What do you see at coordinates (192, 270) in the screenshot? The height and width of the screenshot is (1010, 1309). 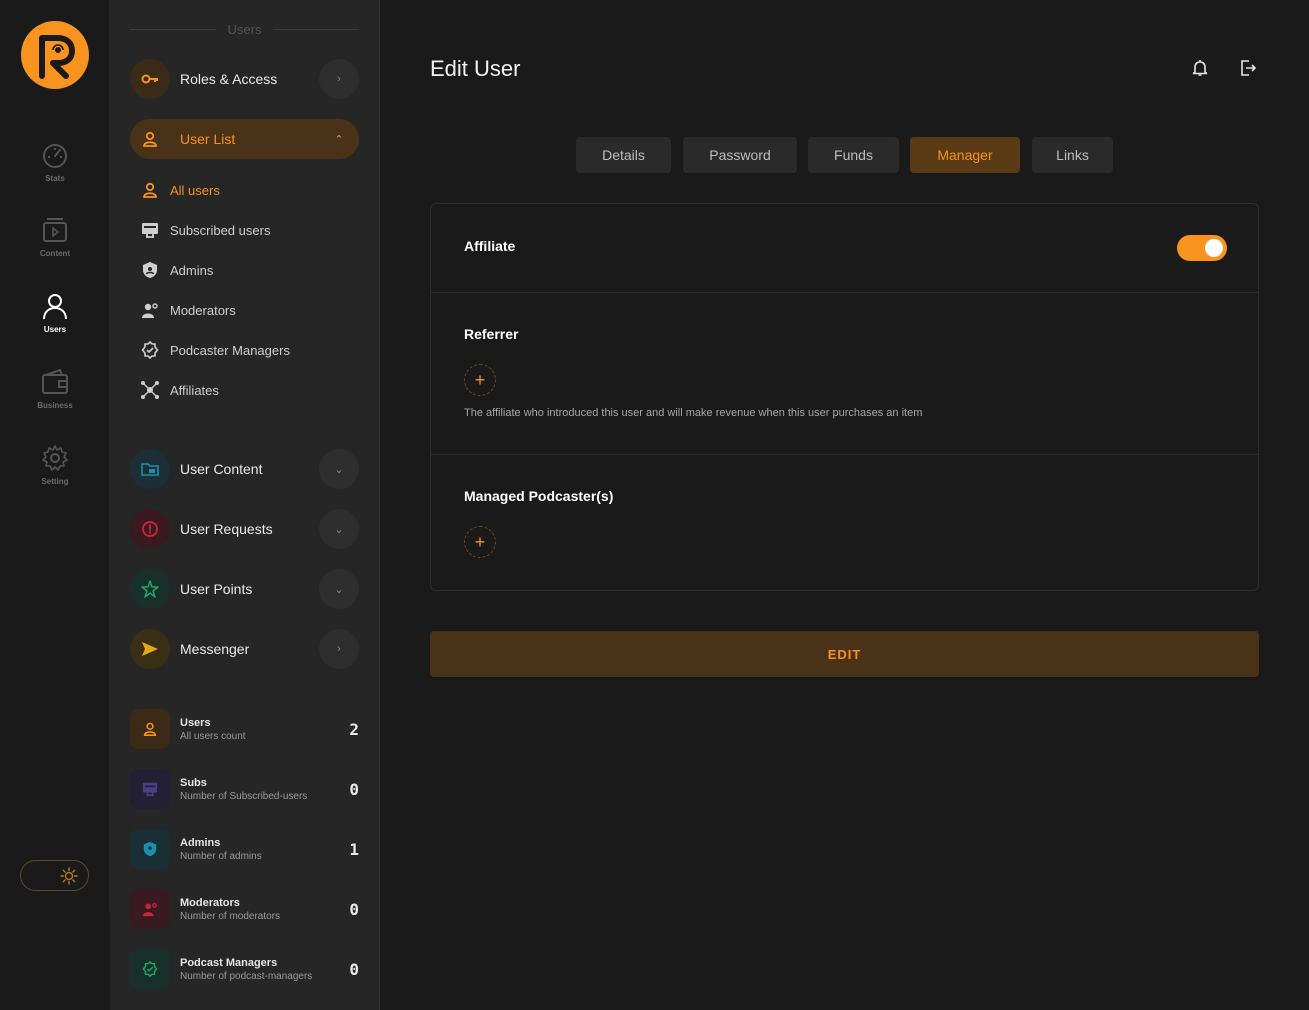 I see `sub-item-label: Admins` at bounding box center [192, 270].